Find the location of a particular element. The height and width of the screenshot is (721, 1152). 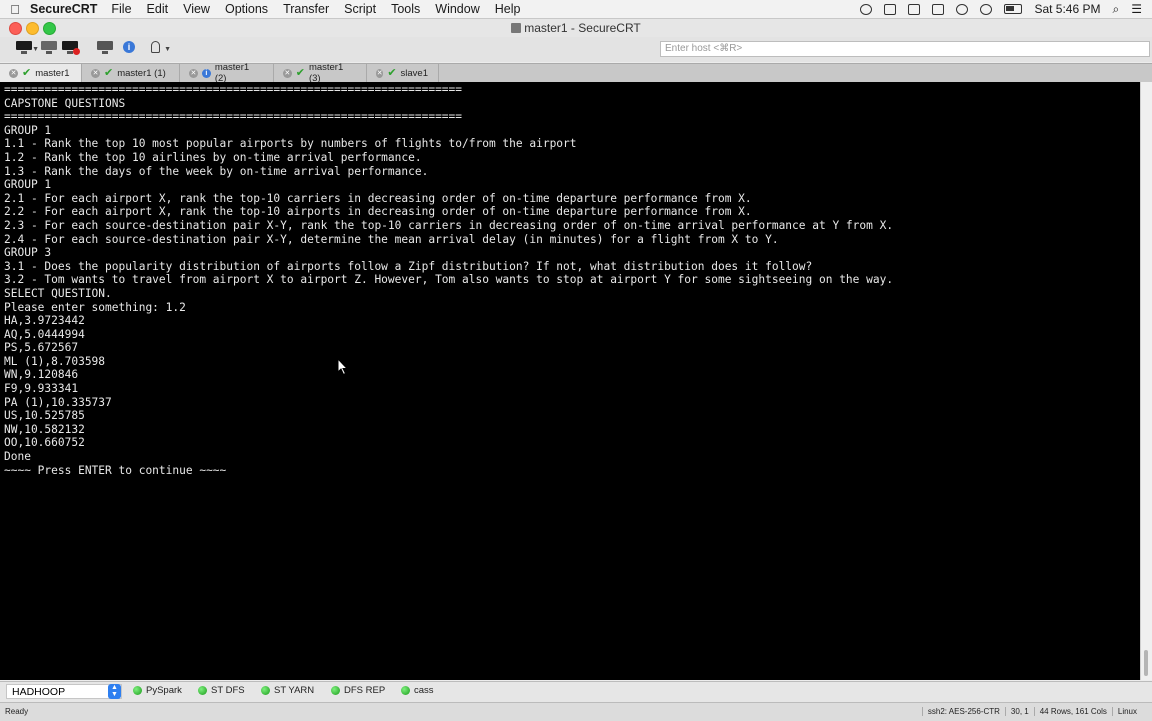

menu-view: View is located at coordinates (196, 9).